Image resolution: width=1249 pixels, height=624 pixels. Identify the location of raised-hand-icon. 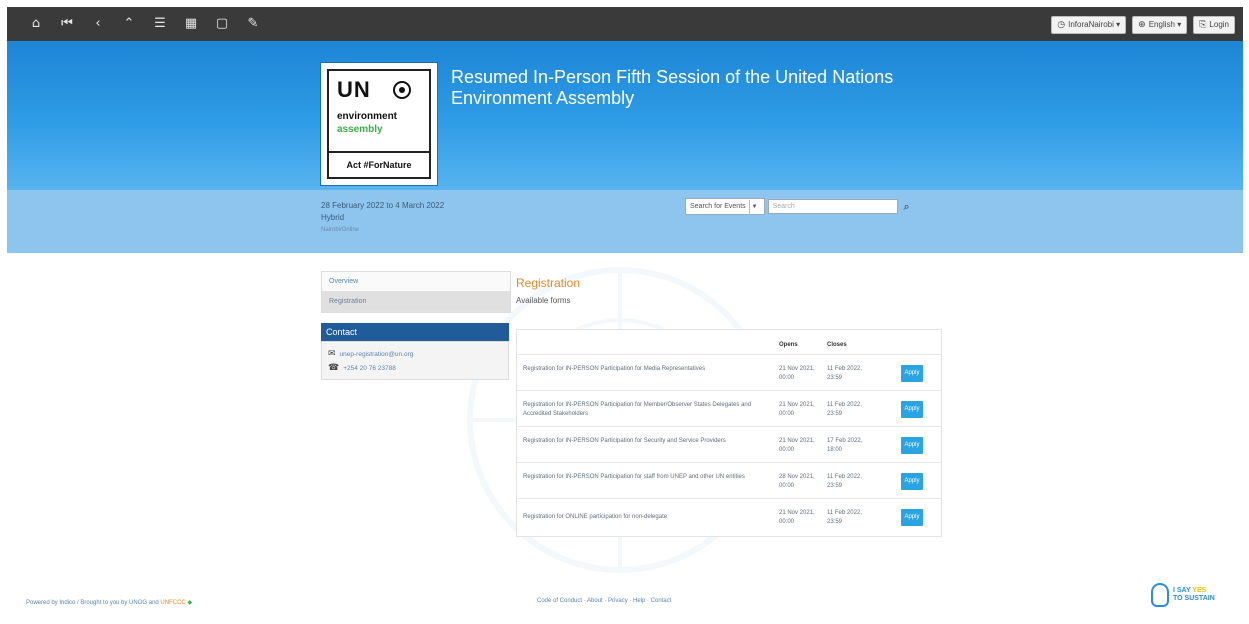
(1160, 595).